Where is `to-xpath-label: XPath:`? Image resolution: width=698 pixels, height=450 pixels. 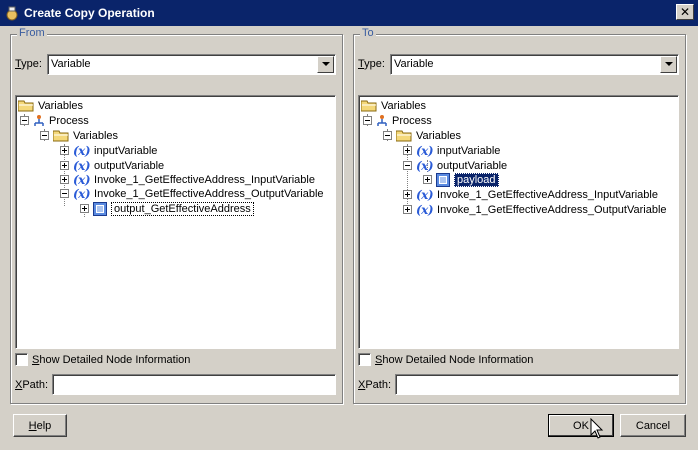 to-xpath-label: XPath: is located at coordinates (375, 384).